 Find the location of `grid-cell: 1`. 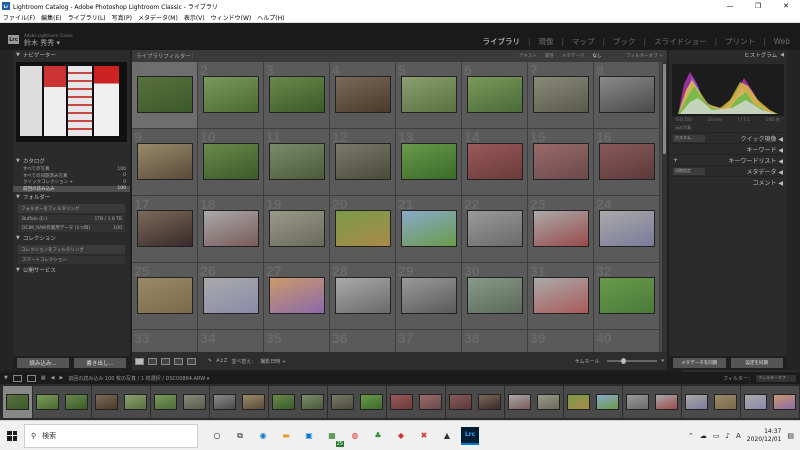

grid-cell: 1 is located at coordinates (165, 95).